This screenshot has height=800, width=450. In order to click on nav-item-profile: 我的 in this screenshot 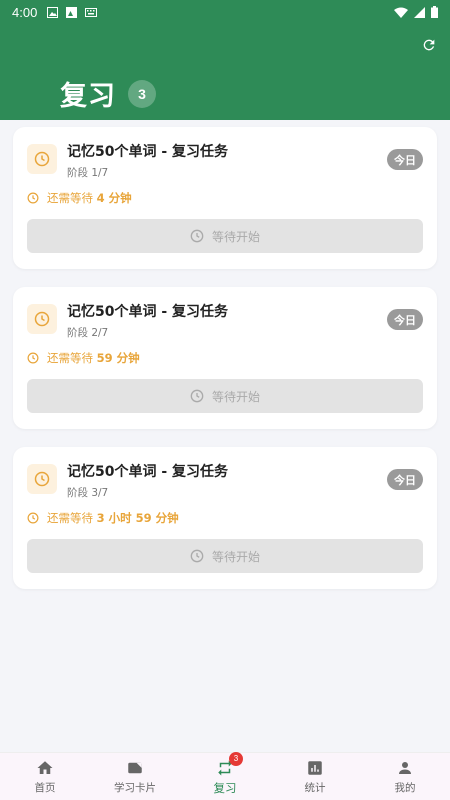, I will do `click(405, 776)`.